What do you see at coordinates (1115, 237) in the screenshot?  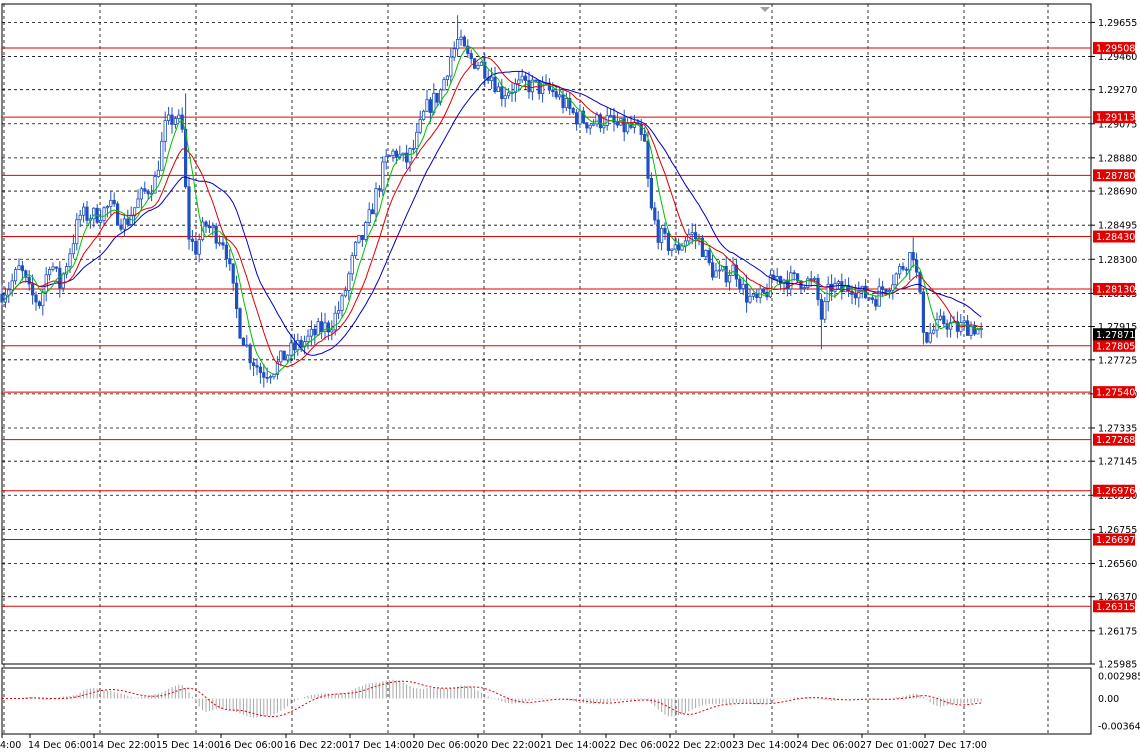 I see `level-label: 1.28430` at bounding box center [1115, 237].